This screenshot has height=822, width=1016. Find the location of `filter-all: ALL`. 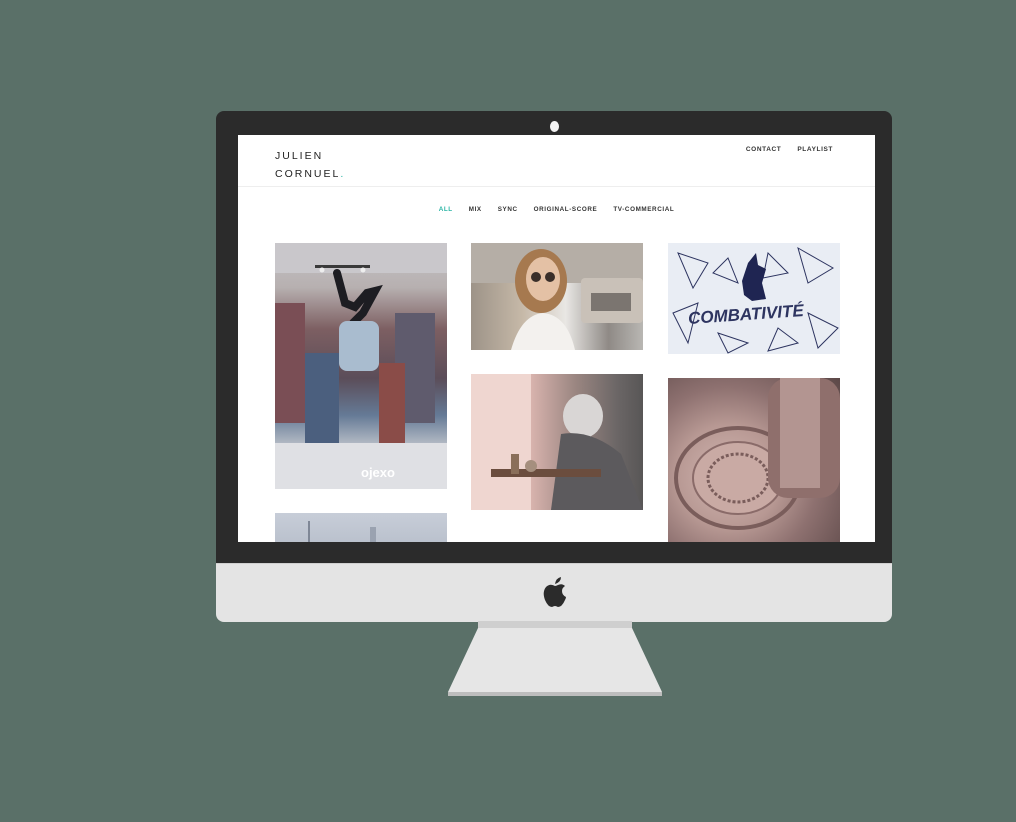

filter-all: ALL is located at coordinates (446, 209).